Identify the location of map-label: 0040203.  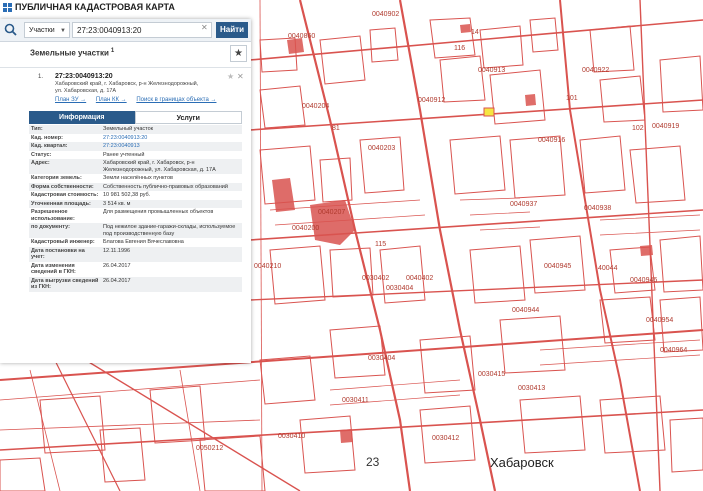
(381, 148).